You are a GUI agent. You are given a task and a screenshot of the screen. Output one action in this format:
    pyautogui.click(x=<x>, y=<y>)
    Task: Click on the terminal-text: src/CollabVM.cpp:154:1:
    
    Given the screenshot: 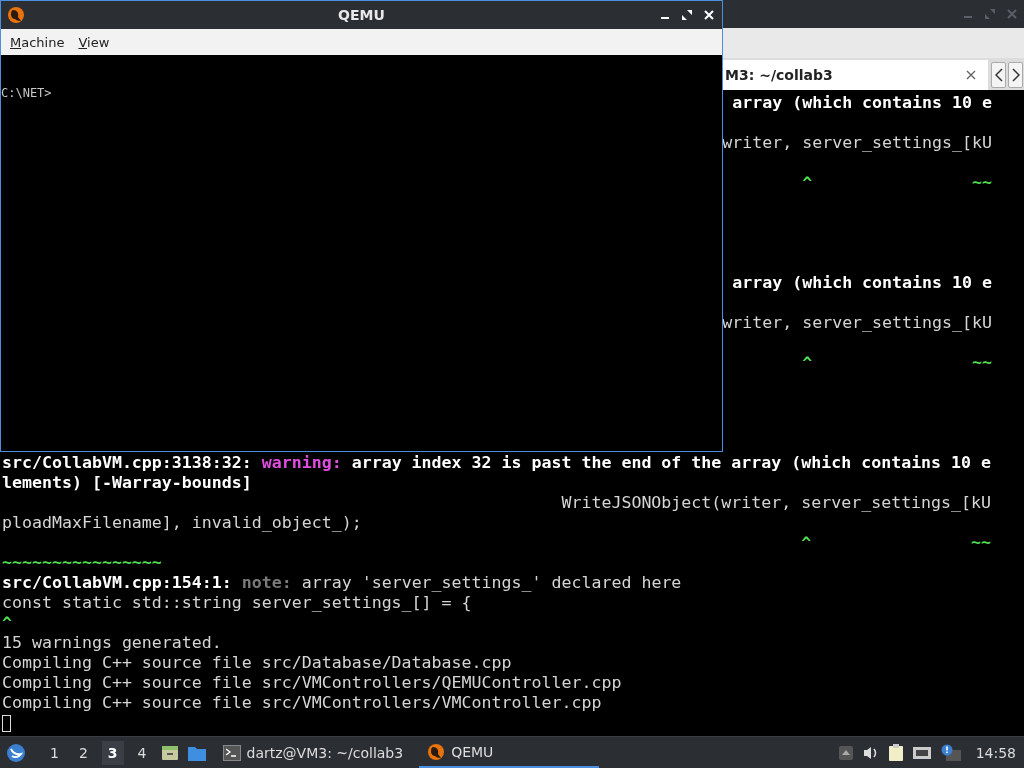 What is the action you would take?
    pyautogui.click(x=117, y=582)
    